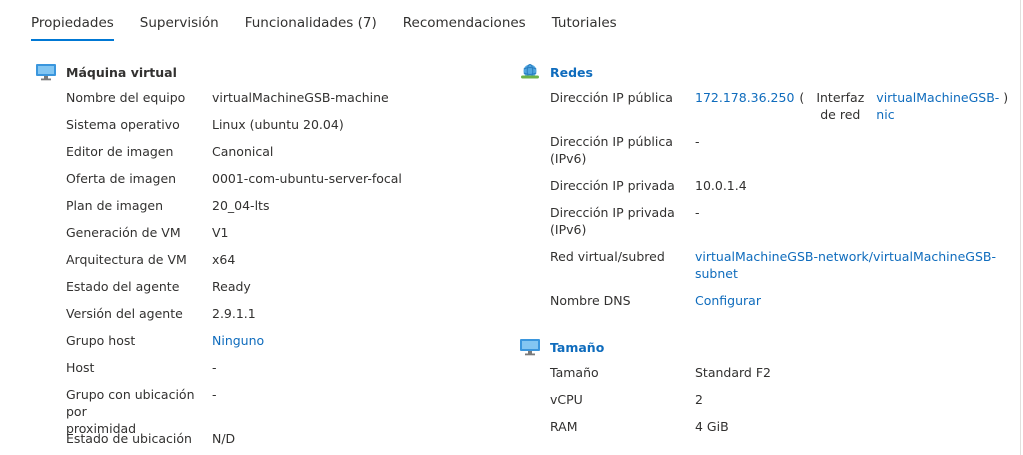 The image size is (1023, 455). I want to click on private-ip-label: Dirección IP privada, so click(612, 185).